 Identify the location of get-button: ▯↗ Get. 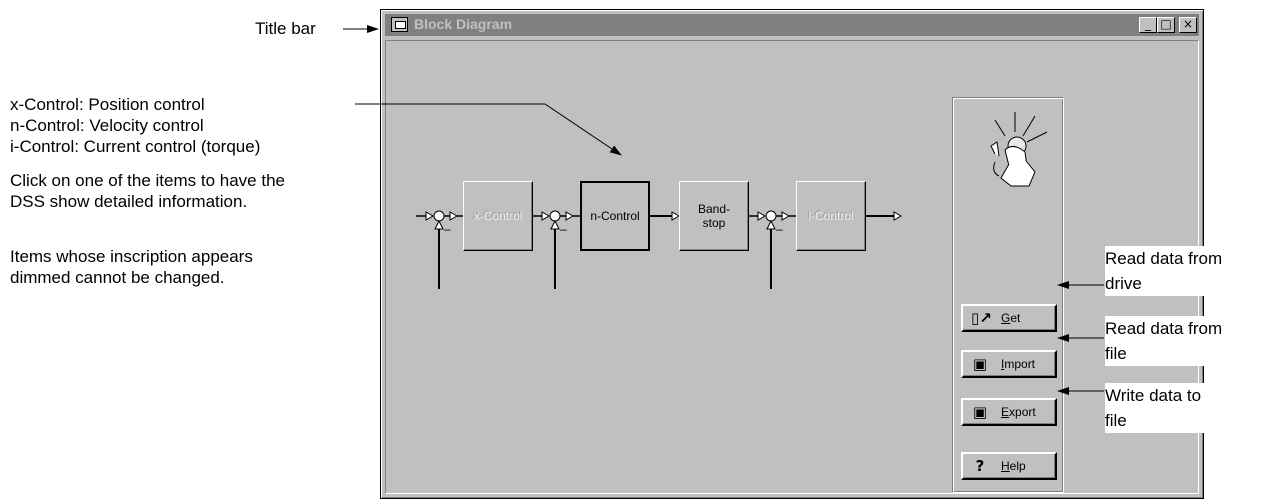
(1009, 318).